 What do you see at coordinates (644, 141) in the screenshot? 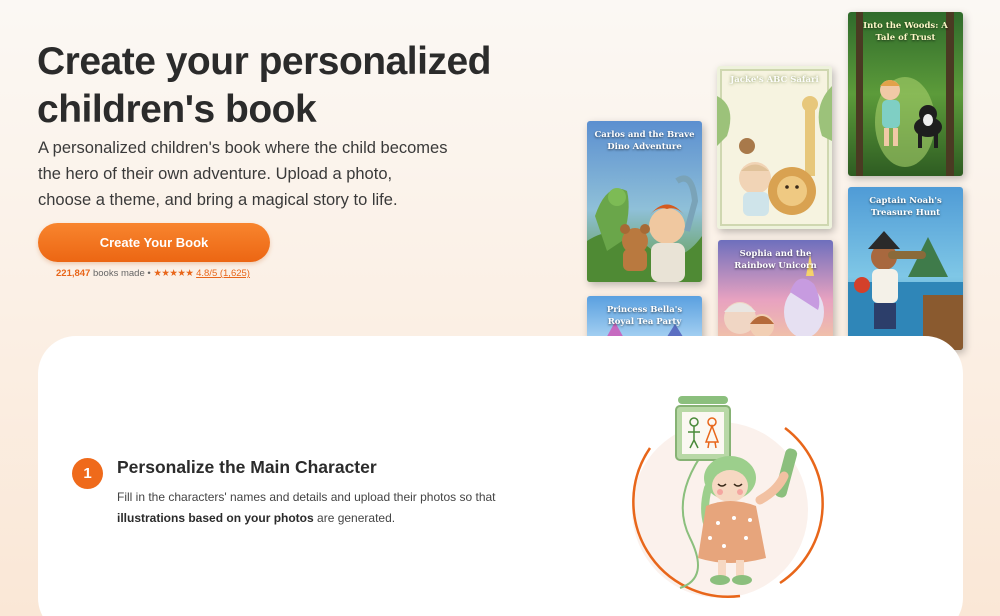
I see `book-title: Carlos and the Brave Dino Adventure` at bounding box center [644, 141].